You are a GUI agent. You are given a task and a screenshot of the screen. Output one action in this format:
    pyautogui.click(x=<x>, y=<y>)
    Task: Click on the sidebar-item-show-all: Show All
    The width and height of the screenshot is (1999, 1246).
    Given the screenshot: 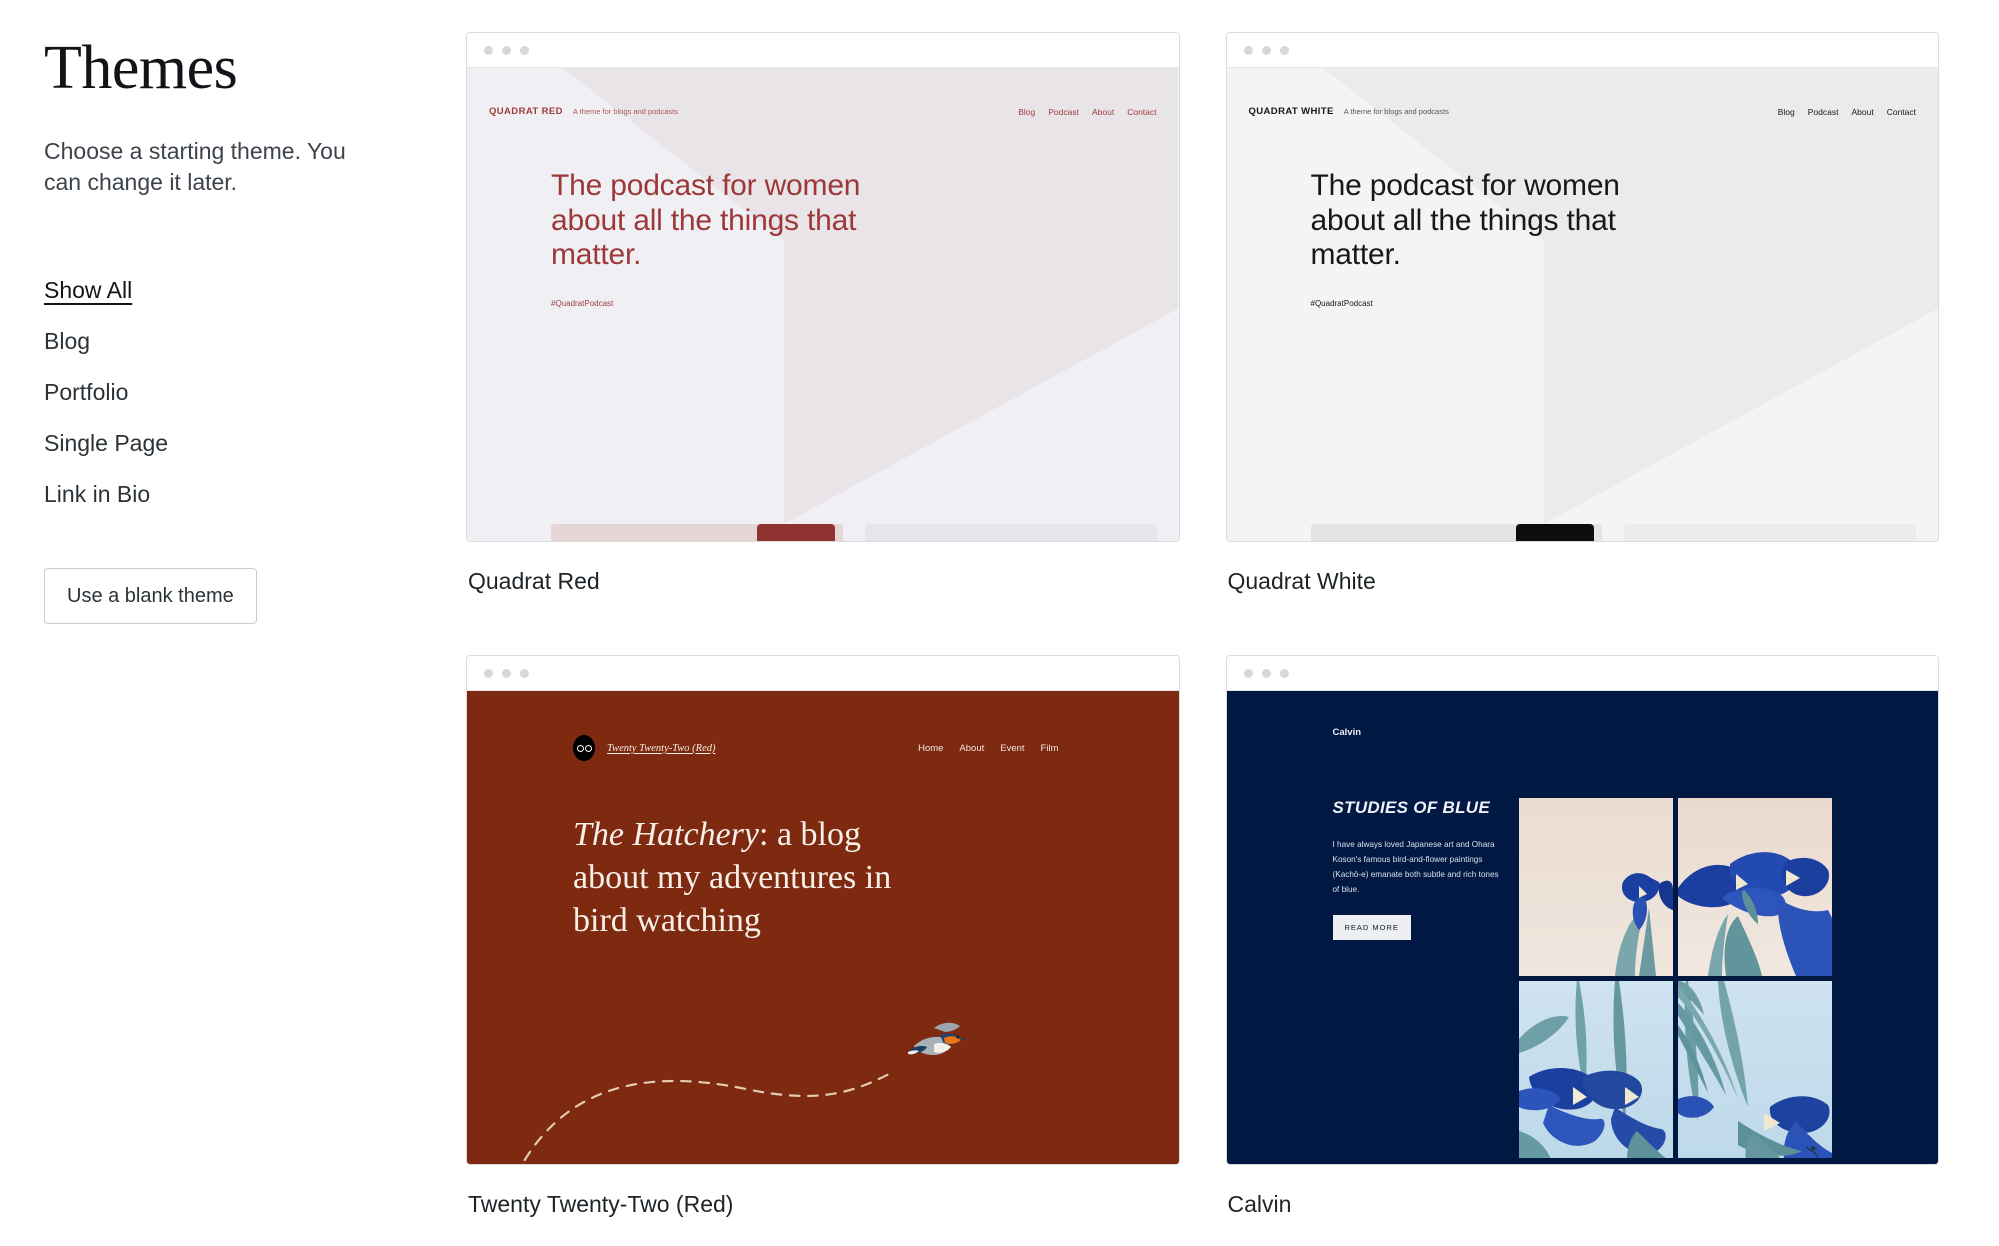 What is the action you would take?
    pyautogui.click(x=88, y=290)
    